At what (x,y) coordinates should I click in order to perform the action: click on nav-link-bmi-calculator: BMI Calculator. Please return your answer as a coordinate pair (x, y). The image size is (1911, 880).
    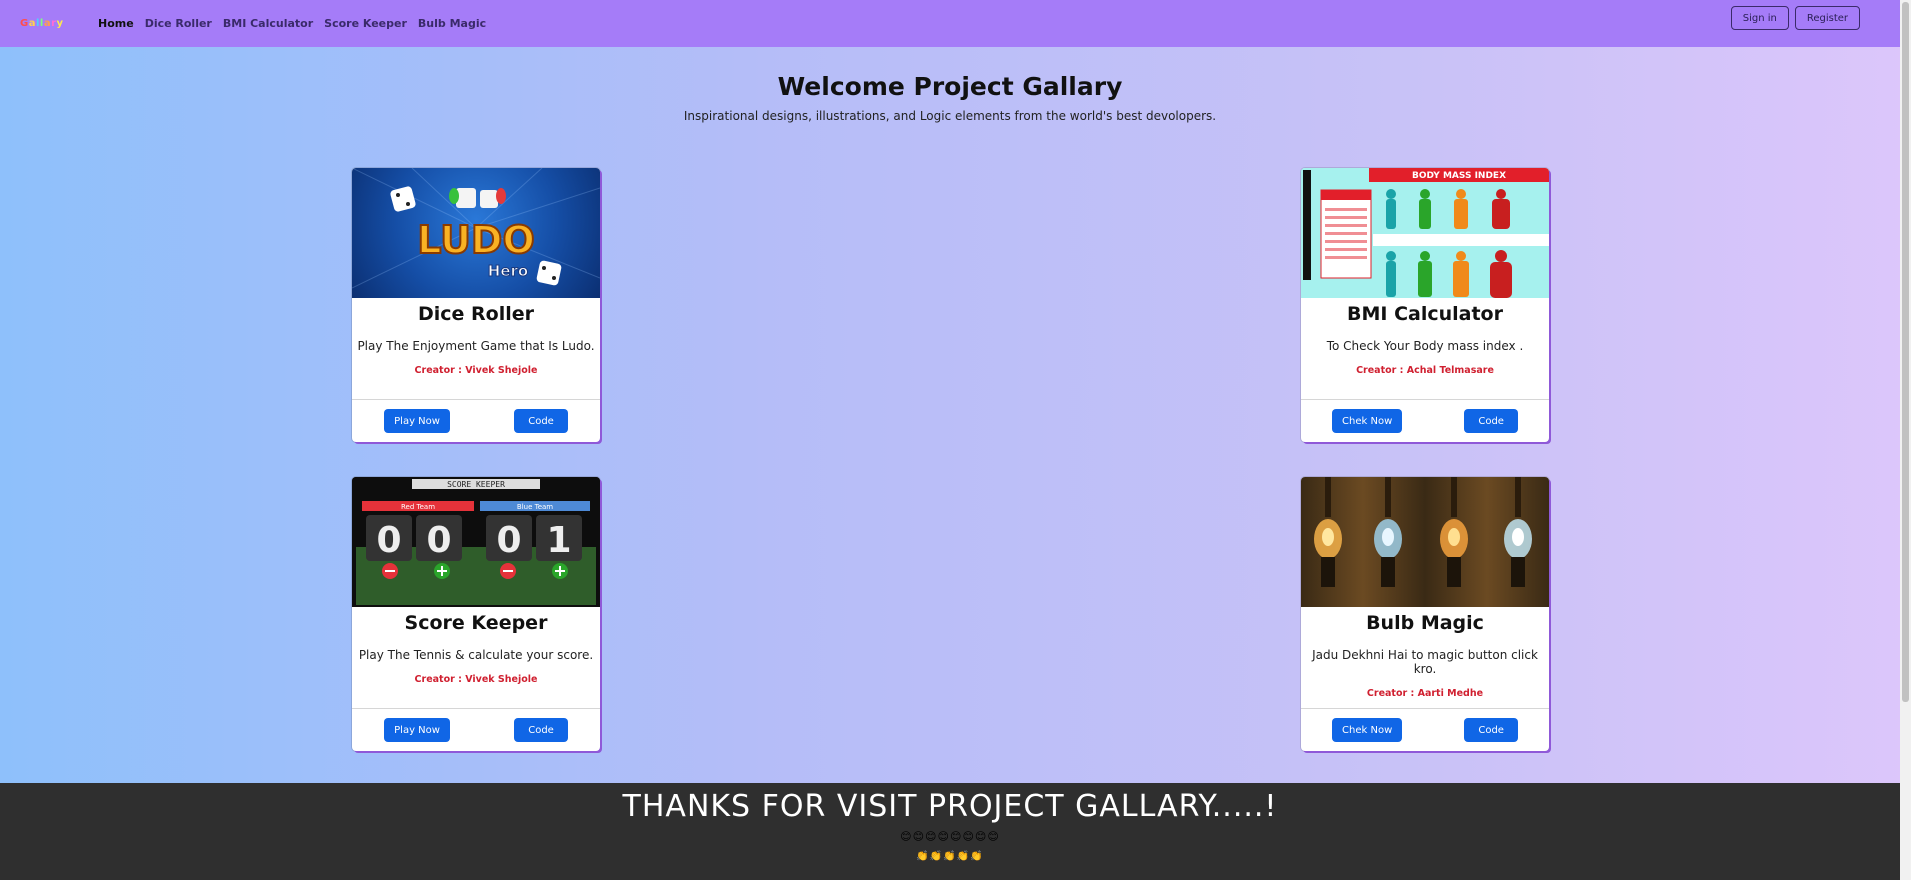
    Looking at the image, I should click on (268, 23).